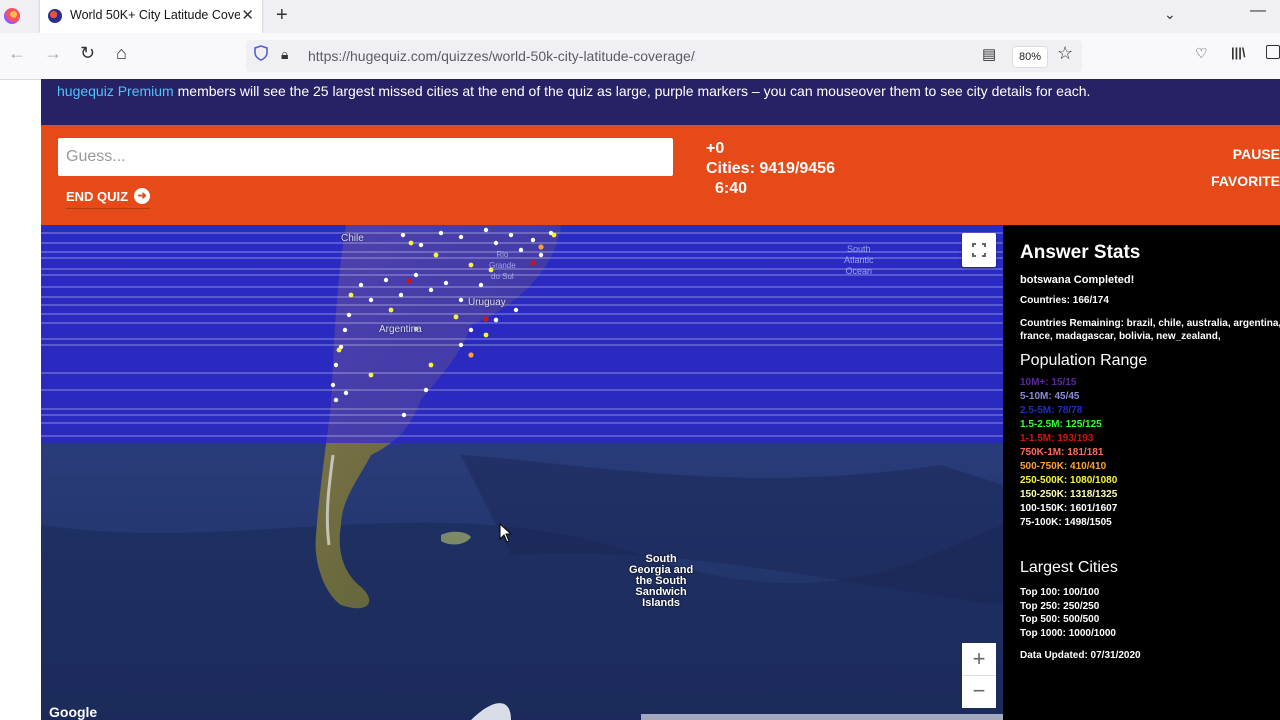 The height and width of the screenshot is (720, 1280). Describe the element at coordinates (12, 16) in the screenshot. I see `firefox-icon` at that location.